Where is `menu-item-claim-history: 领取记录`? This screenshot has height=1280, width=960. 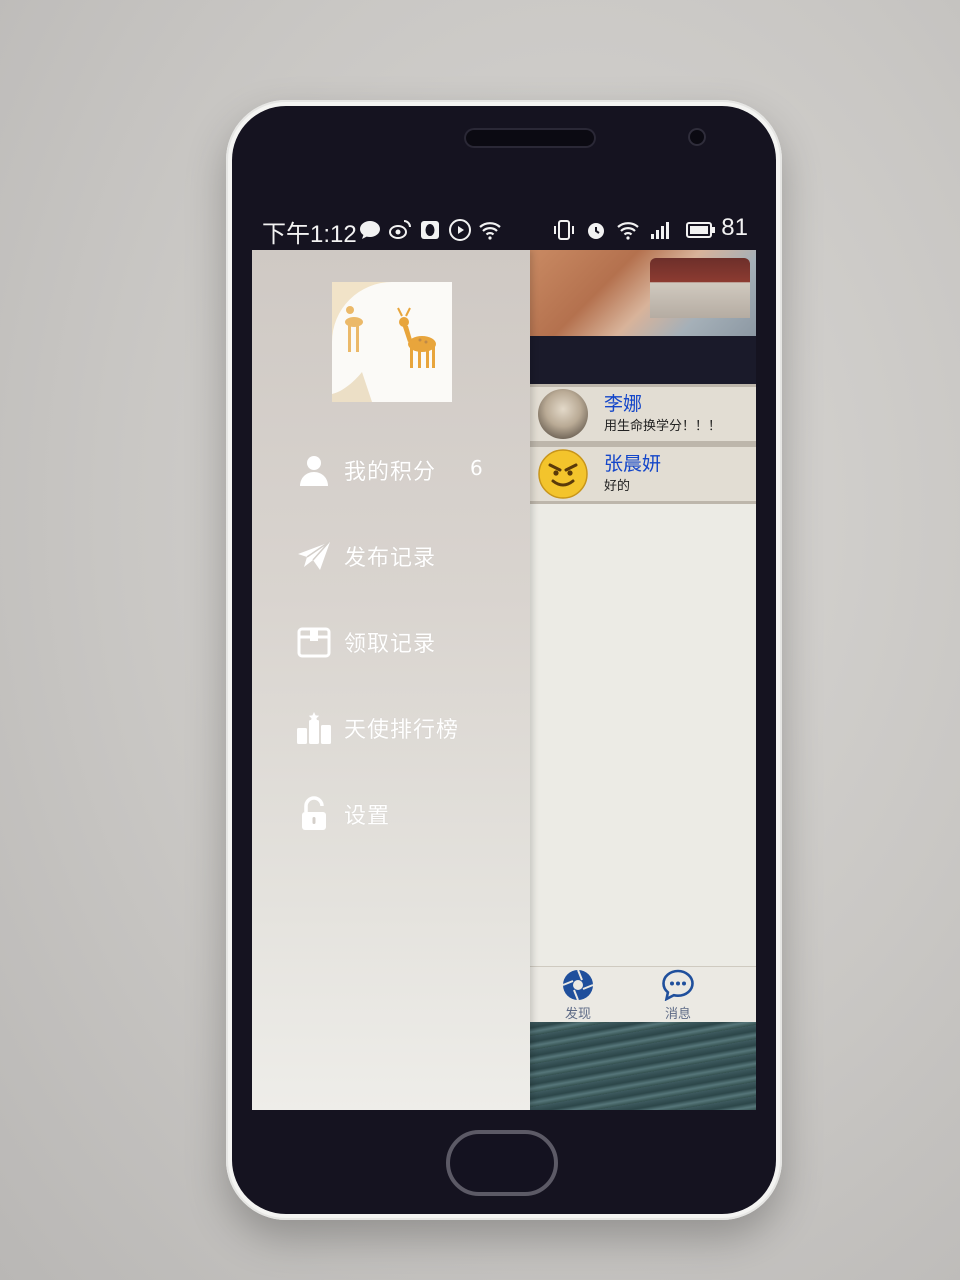
menu-item-claim-history: 领取记录 is located at coordinates (411, 642).